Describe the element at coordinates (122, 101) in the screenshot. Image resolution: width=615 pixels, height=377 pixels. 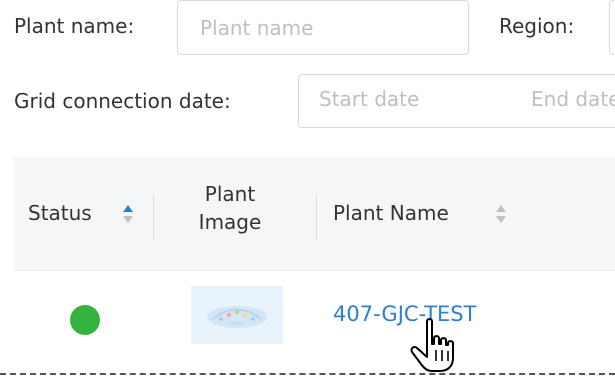
I see `grid-connection-date-label: Grid connection date:` at that location.